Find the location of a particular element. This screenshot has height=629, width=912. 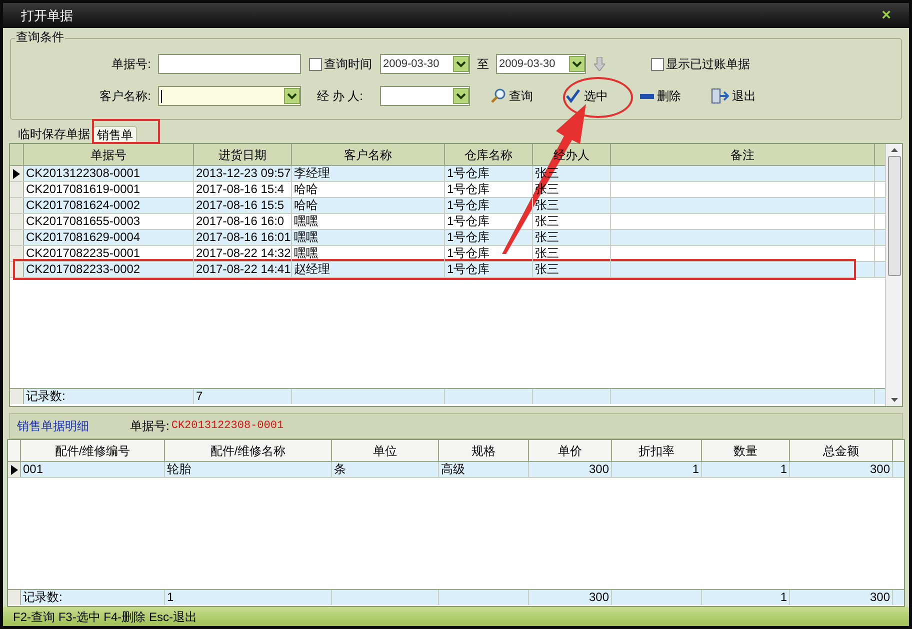

table-cell: 赵经理 is located at coordinates (368, 269).